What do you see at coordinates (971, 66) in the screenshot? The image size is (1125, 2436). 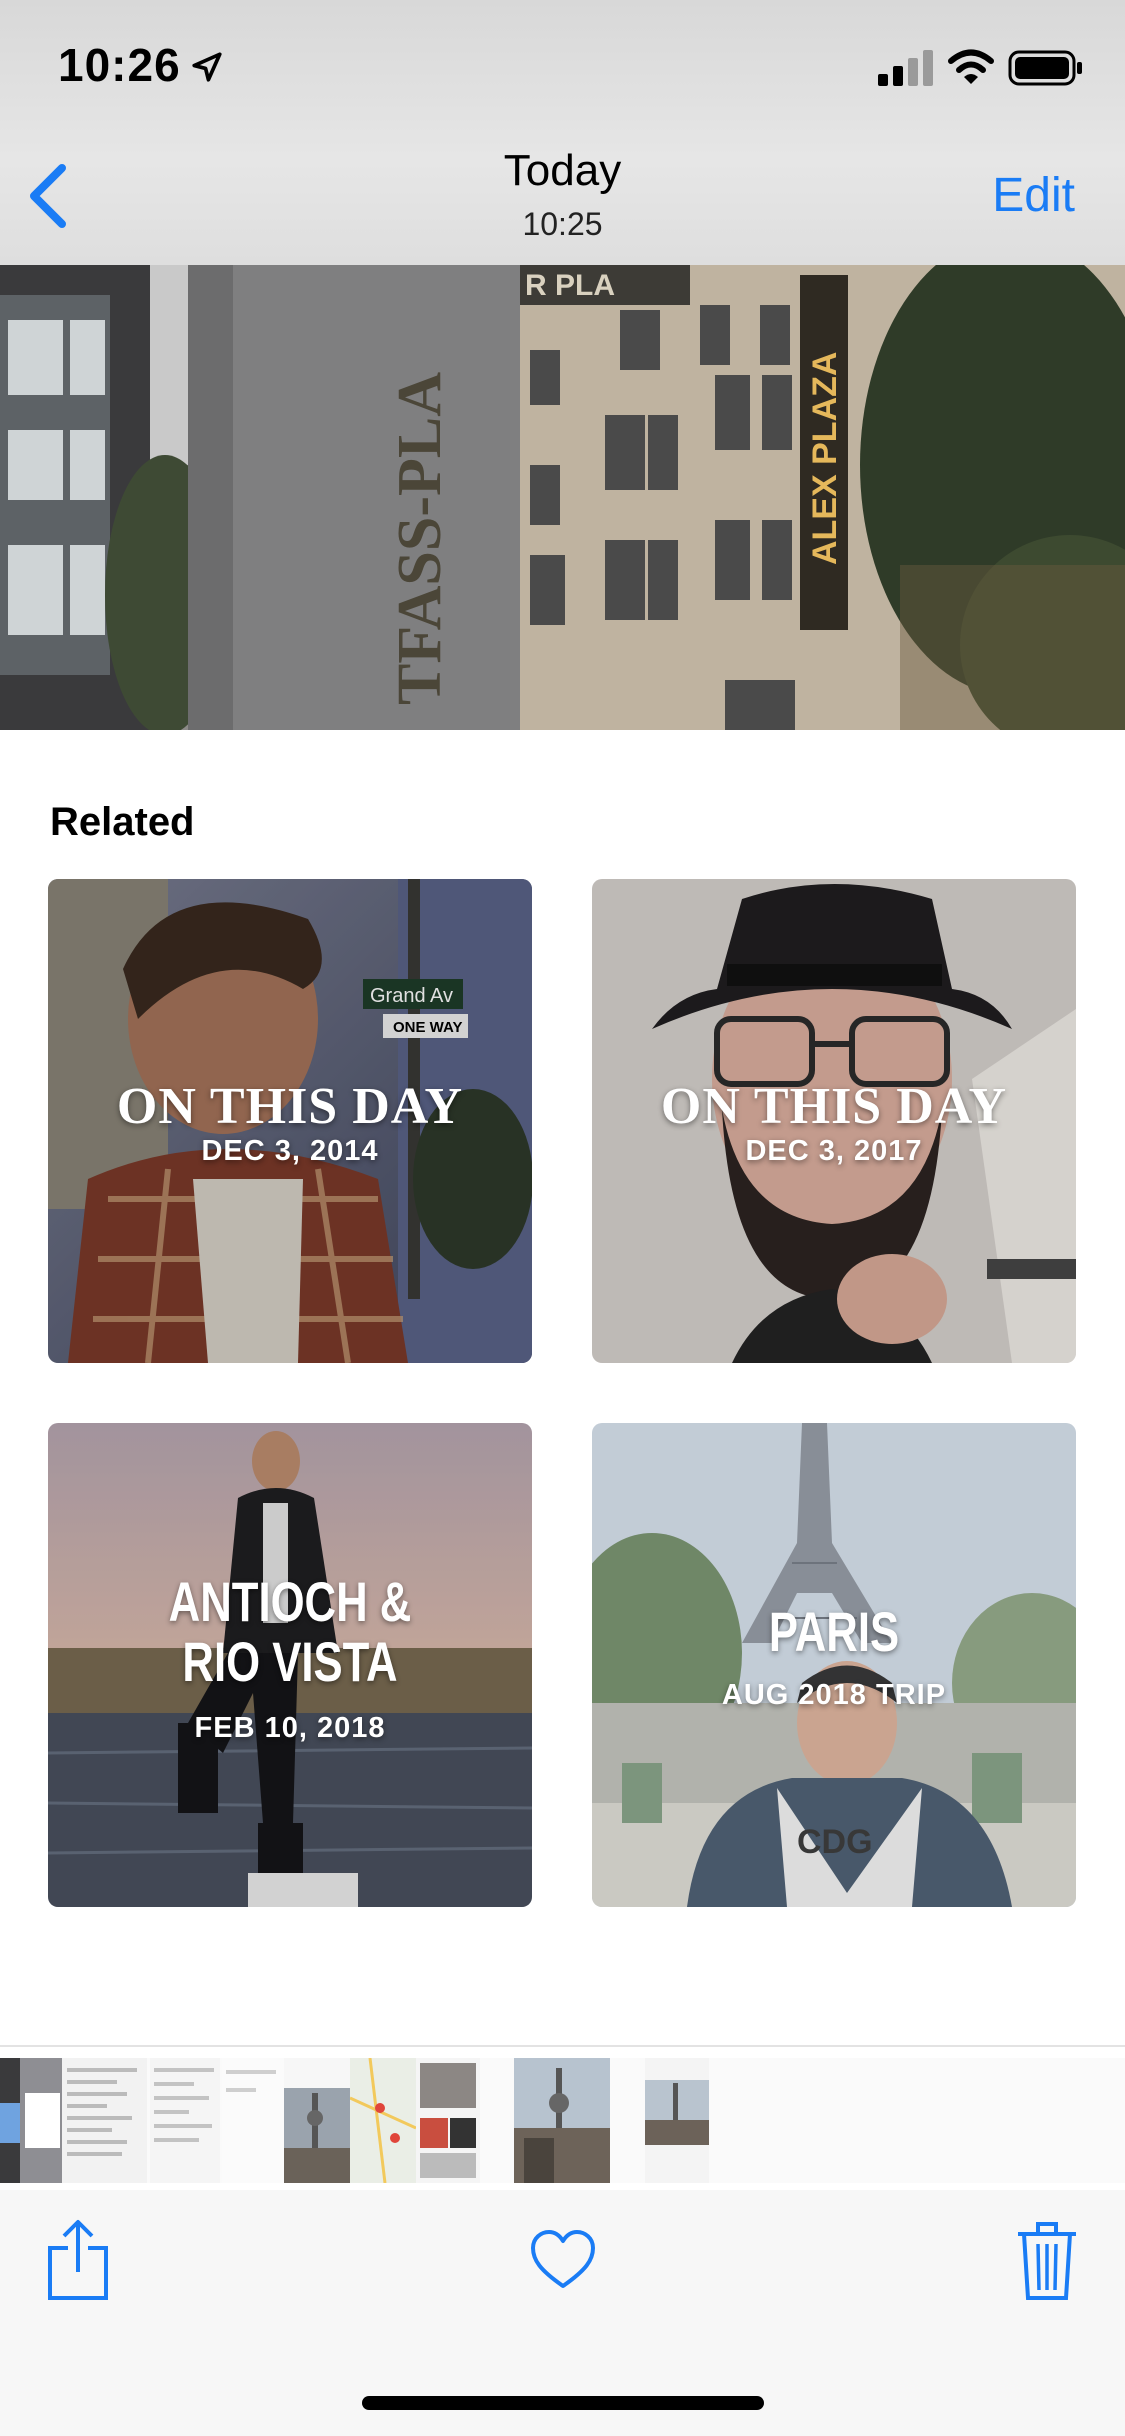 I see `wifi-icon` at bounding box center [971, 66].